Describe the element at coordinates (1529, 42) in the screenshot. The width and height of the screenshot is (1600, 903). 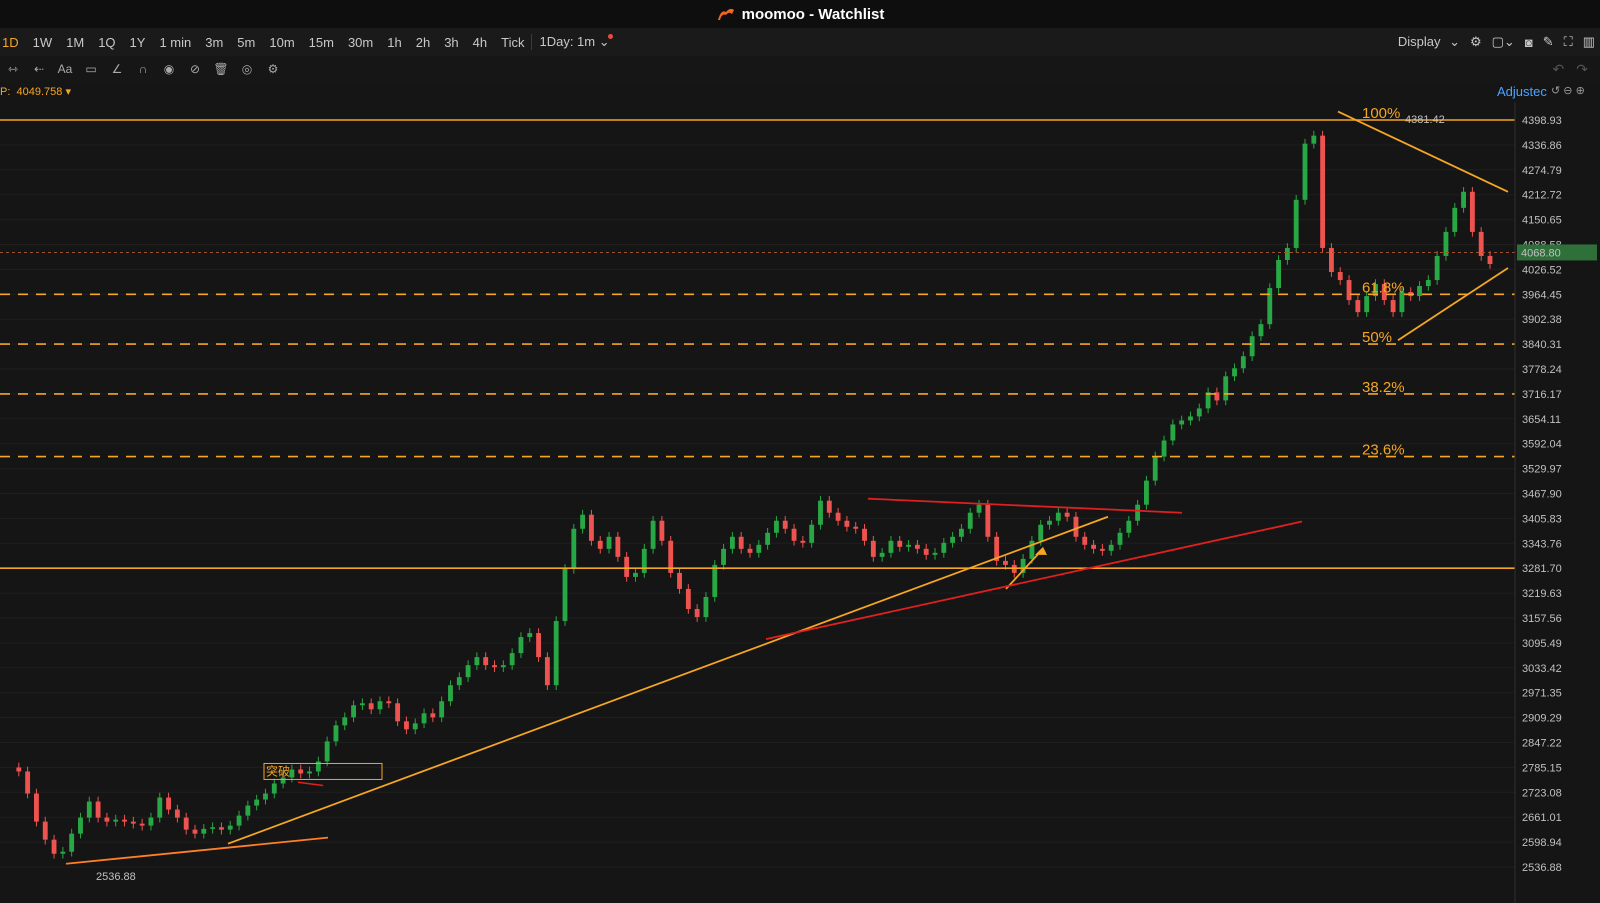
I see `camera-icon: ◙` at that location.